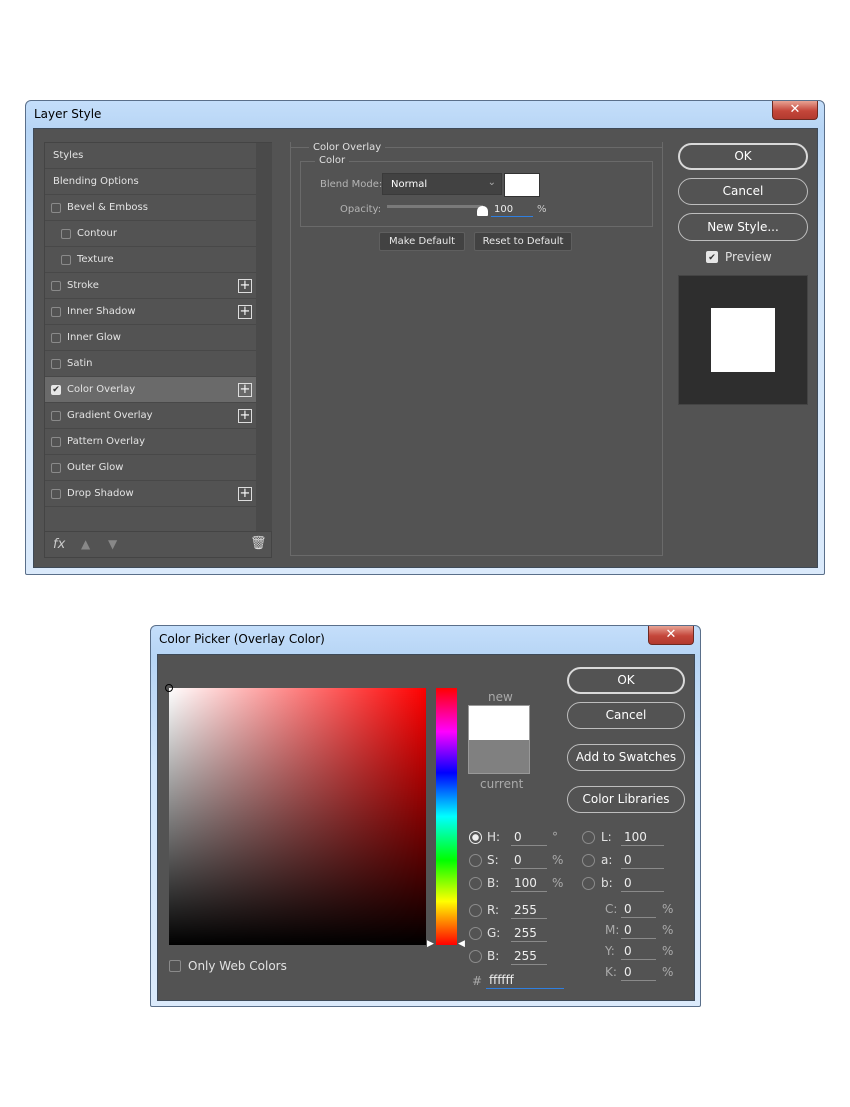 The width and height of the screenshot is (850, 1107). Describe the element at coordinates (558, 860) in the screenshot. I see `hsb-unit: %` at that location.